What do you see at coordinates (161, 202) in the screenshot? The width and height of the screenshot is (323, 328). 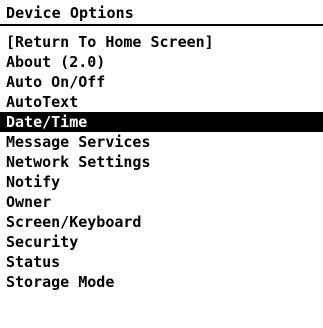 I see `menu-item-owner: Owner` at bounding box center [161, 202].